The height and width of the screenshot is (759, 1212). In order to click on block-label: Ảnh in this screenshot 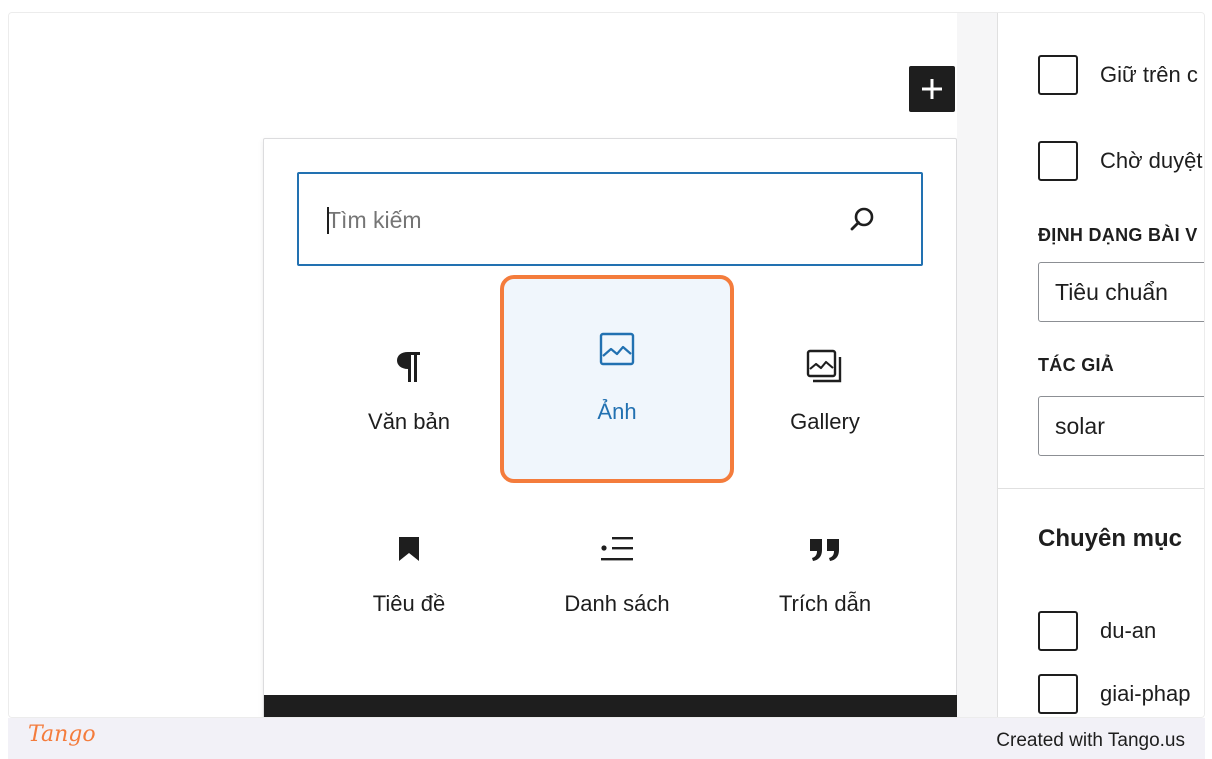, I will do `click(617, 411)`.